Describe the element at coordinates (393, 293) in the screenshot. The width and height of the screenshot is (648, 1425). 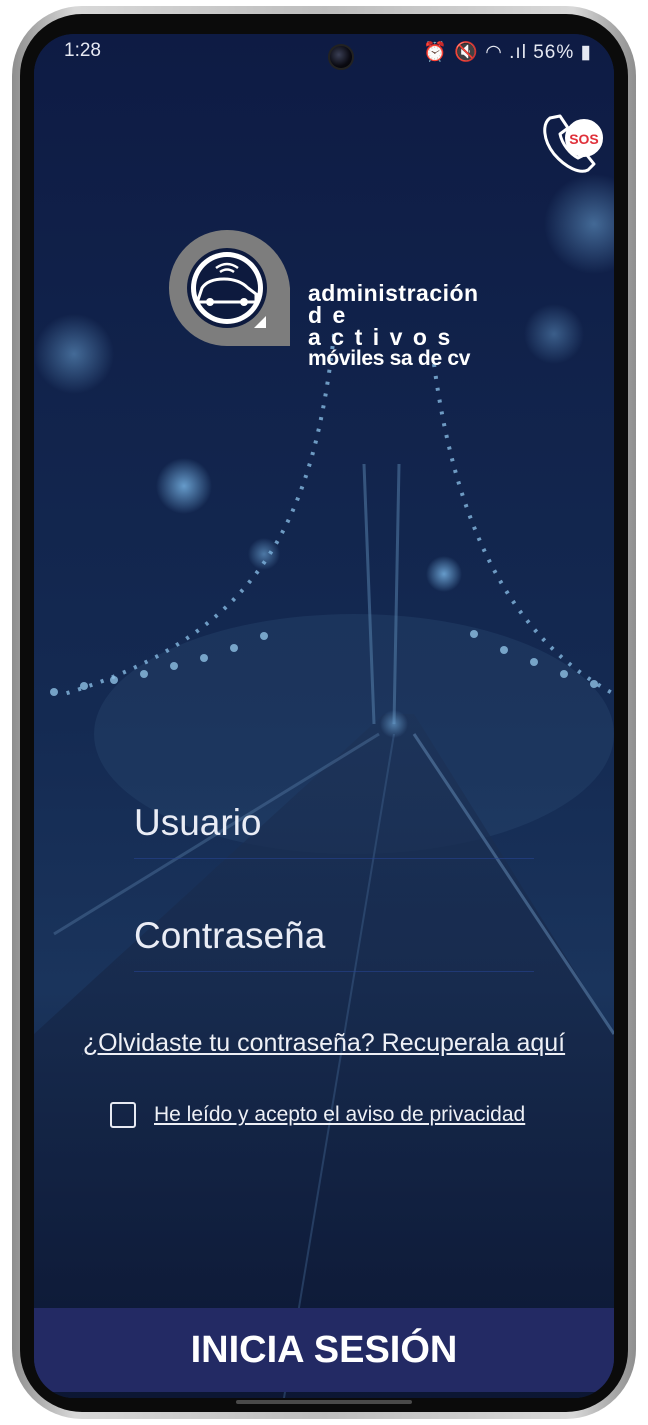
I see `logo-line-1: administración` at that location.